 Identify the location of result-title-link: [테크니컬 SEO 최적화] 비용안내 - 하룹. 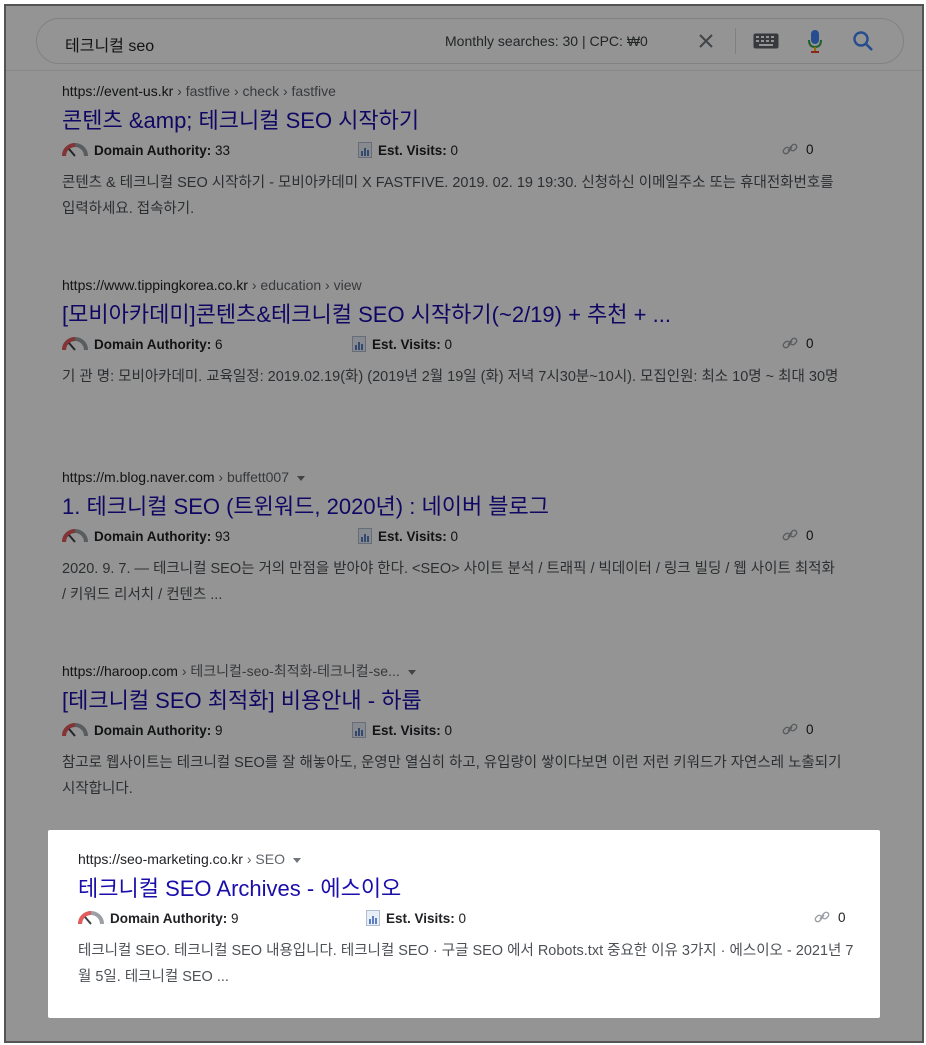
(442, 701).